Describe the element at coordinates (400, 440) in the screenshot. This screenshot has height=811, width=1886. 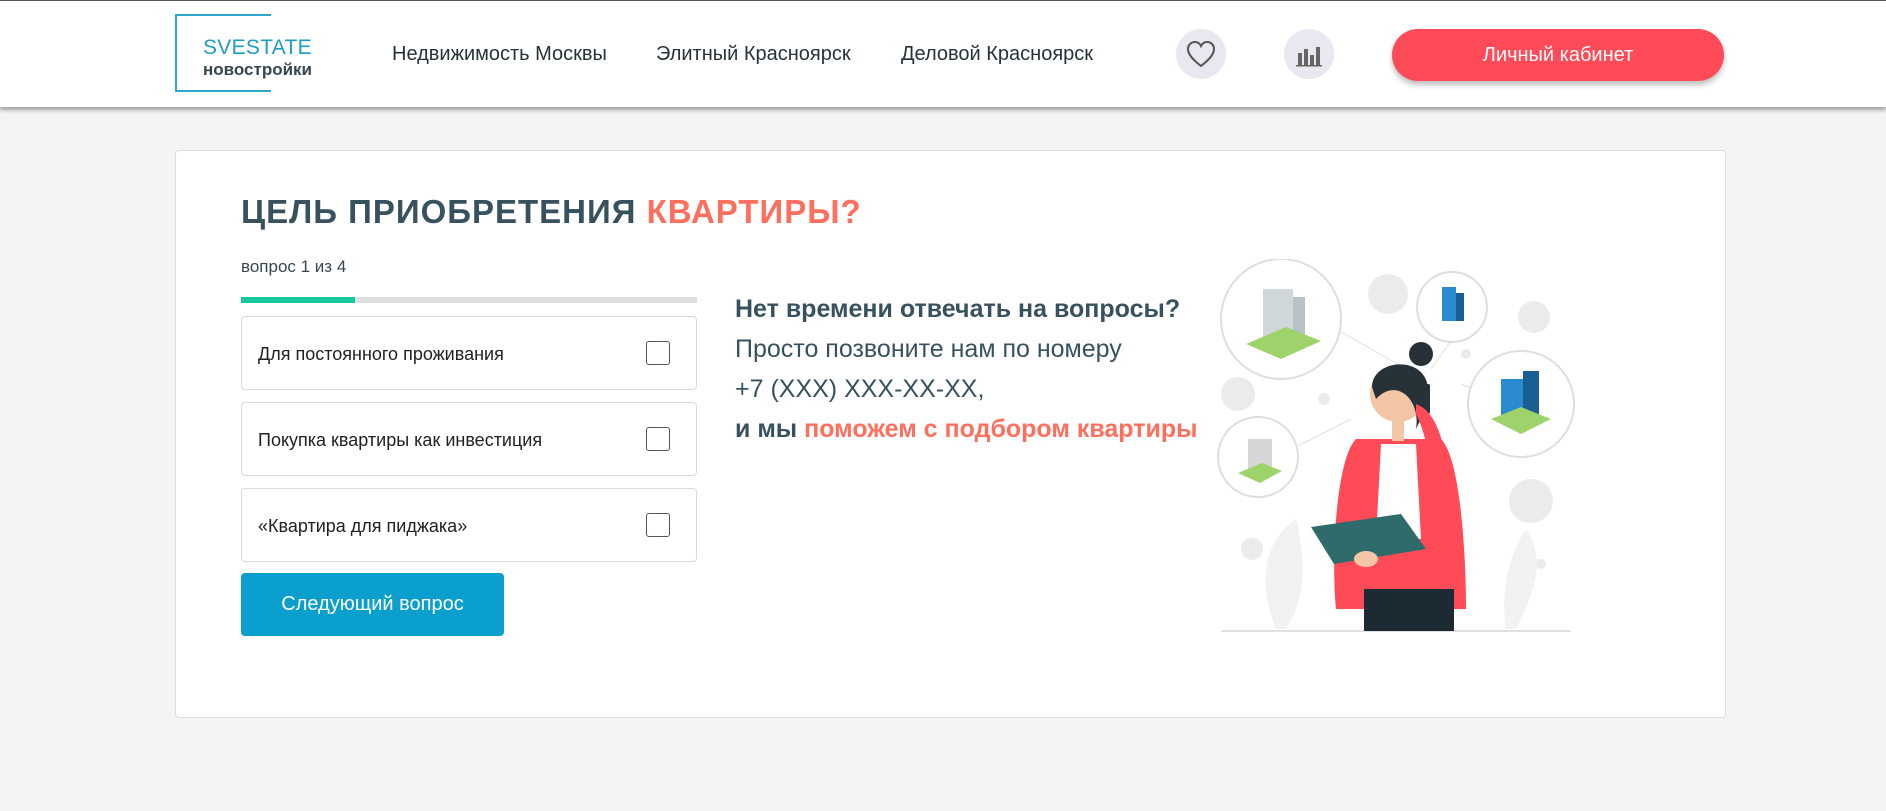
I see `option-label: Покупка квартиры как инвестиция` at that location.